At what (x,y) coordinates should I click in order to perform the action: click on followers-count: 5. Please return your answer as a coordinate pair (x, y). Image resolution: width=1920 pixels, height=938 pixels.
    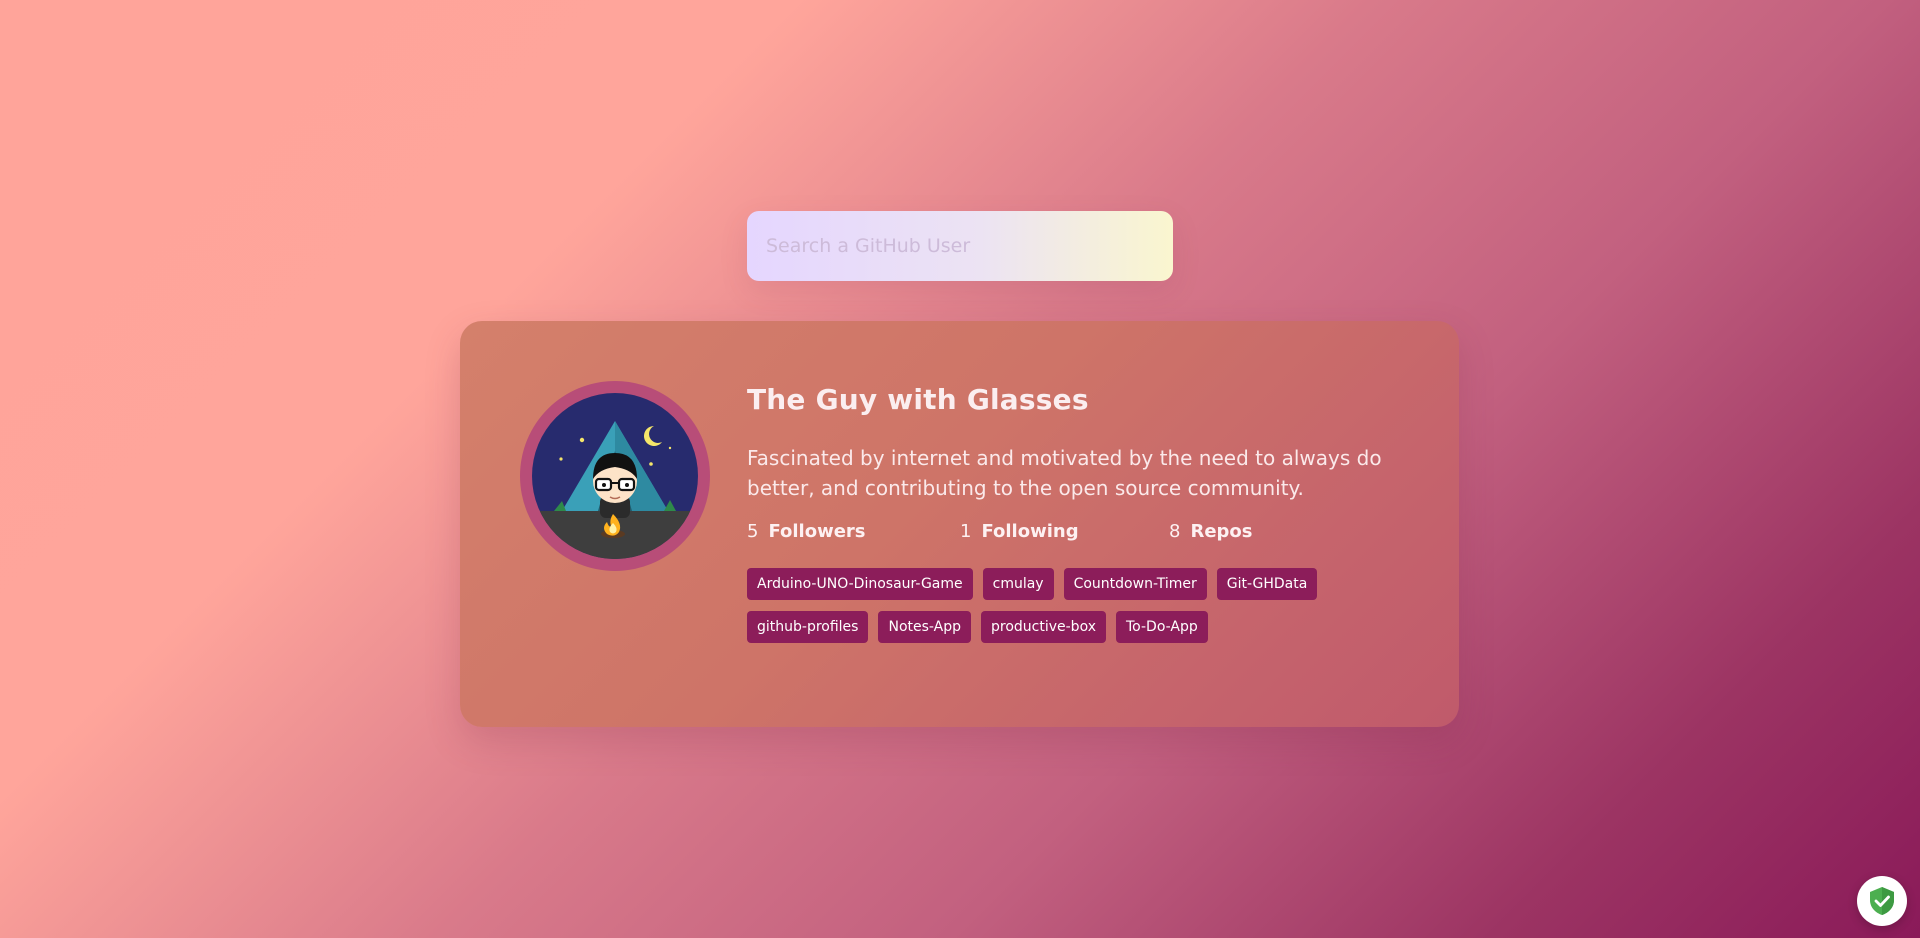
    Looking at the image, I should click on (753, 531).